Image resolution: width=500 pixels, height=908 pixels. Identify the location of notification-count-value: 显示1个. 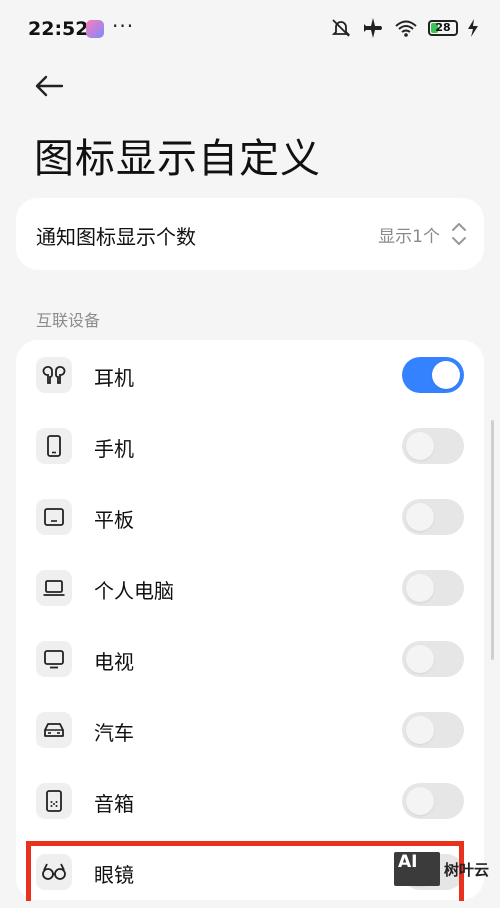
(409, 237).